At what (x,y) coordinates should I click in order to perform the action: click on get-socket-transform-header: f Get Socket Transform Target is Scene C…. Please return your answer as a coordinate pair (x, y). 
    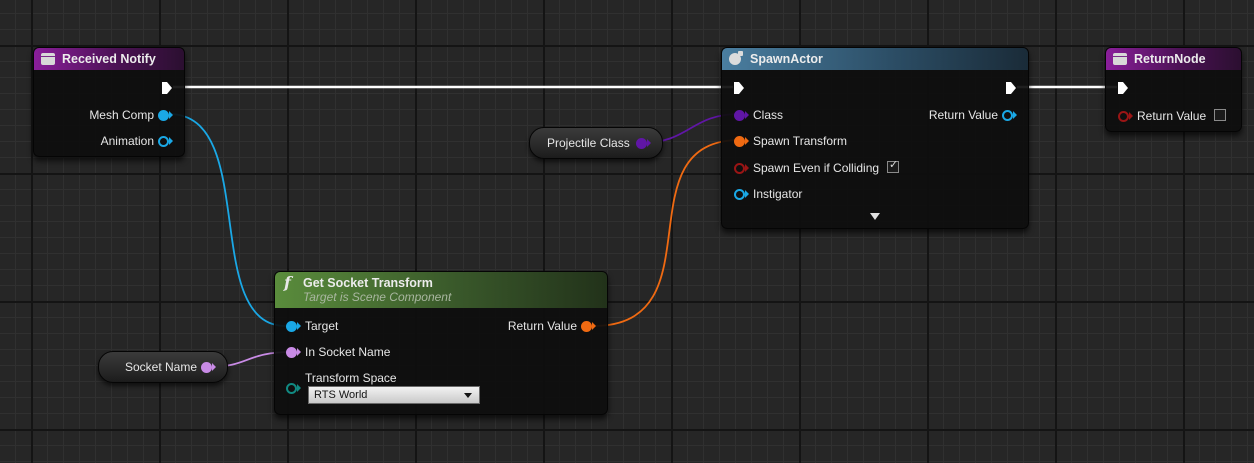
    Looking at the image, I should click on (441, 290).